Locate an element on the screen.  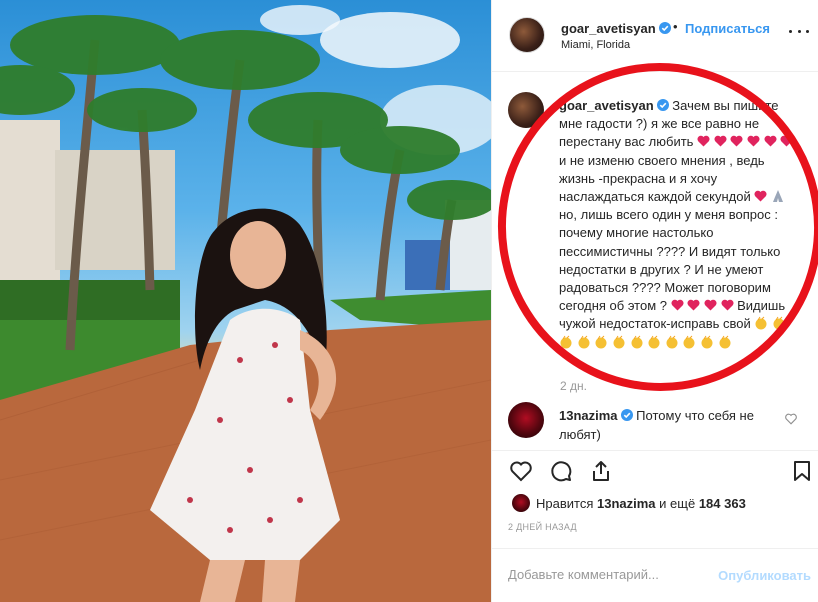
commenter-username: 13nazima is located at coordinates (588, 415).